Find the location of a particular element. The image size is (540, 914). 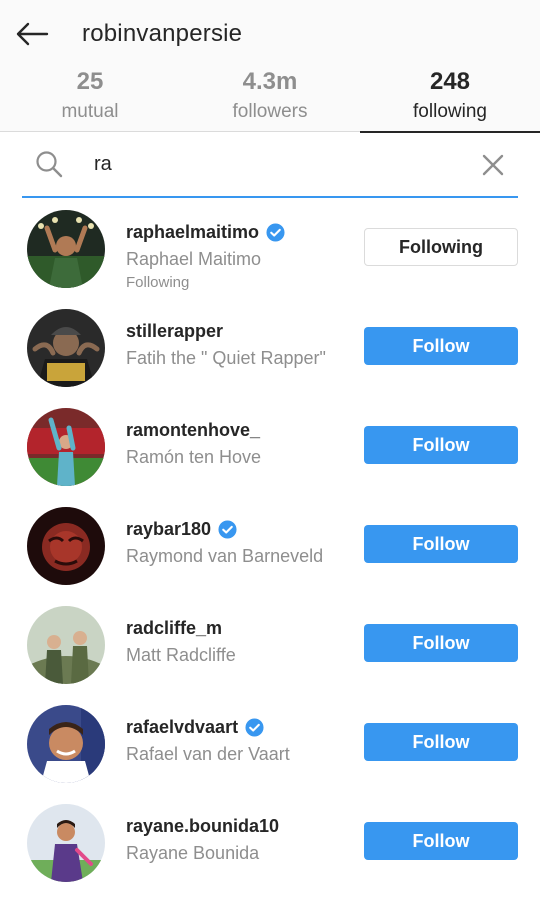

full-name: Matt Radcliffe is located at coordinates (181, 655).